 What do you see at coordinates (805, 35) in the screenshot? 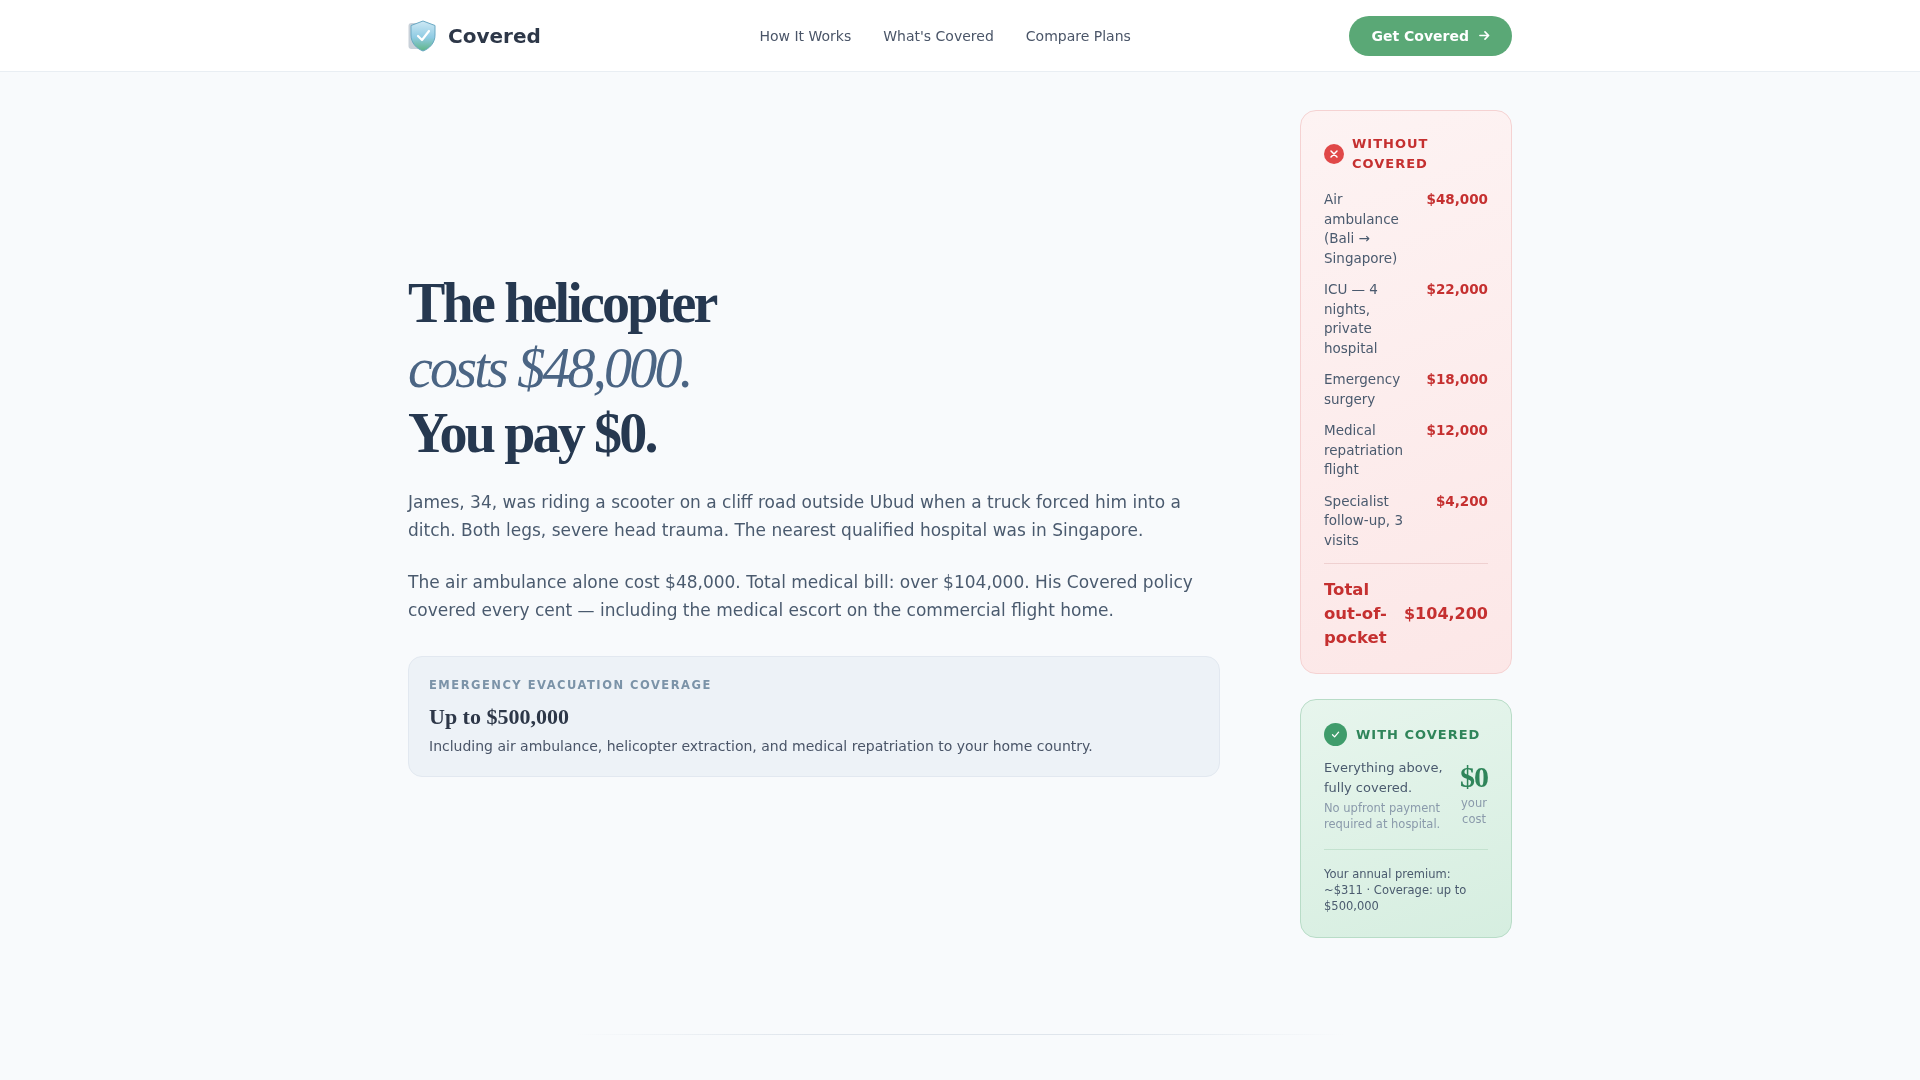
I see `nav-link: How It Works` at bounding box center [805, 35].